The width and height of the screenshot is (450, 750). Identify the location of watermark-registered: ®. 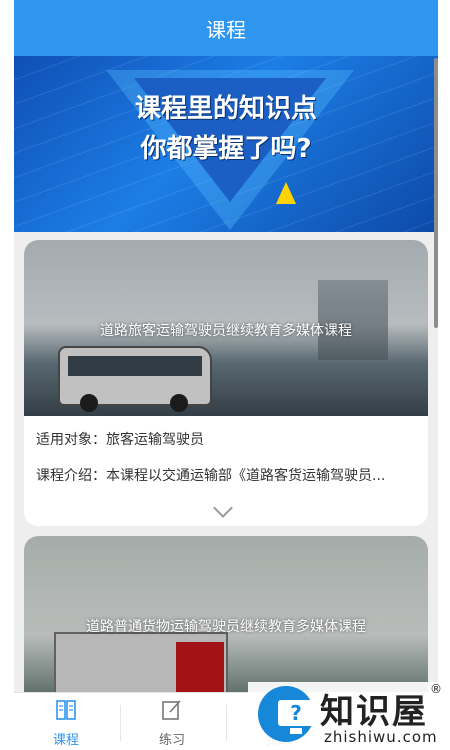
(436, 689).